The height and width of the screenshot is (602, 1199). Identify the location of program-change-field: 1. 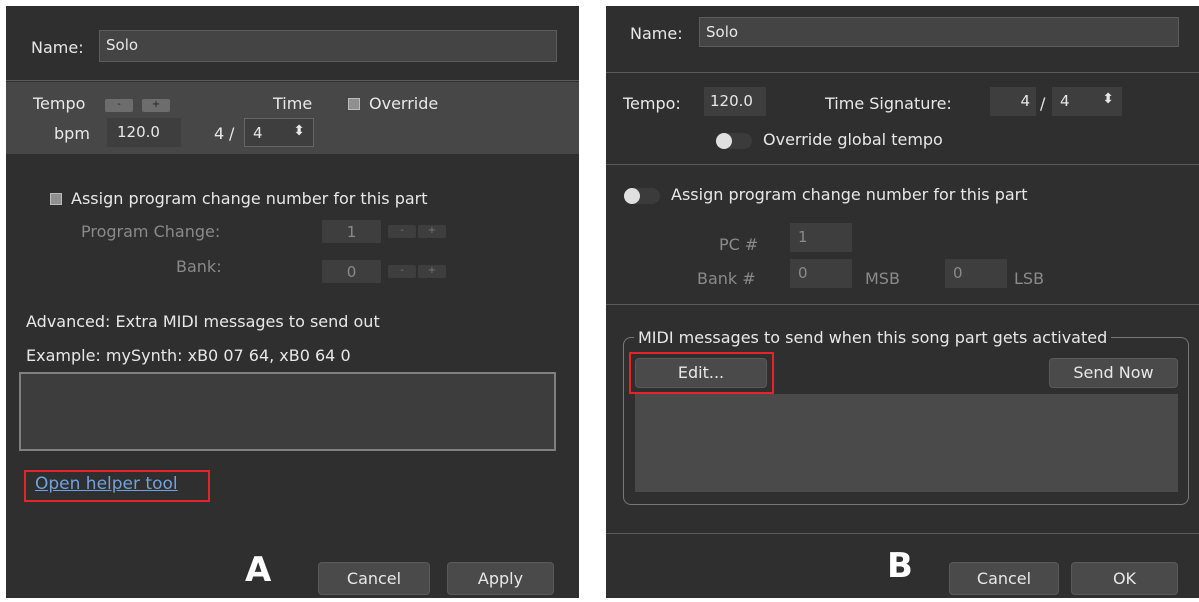
(351, 231).